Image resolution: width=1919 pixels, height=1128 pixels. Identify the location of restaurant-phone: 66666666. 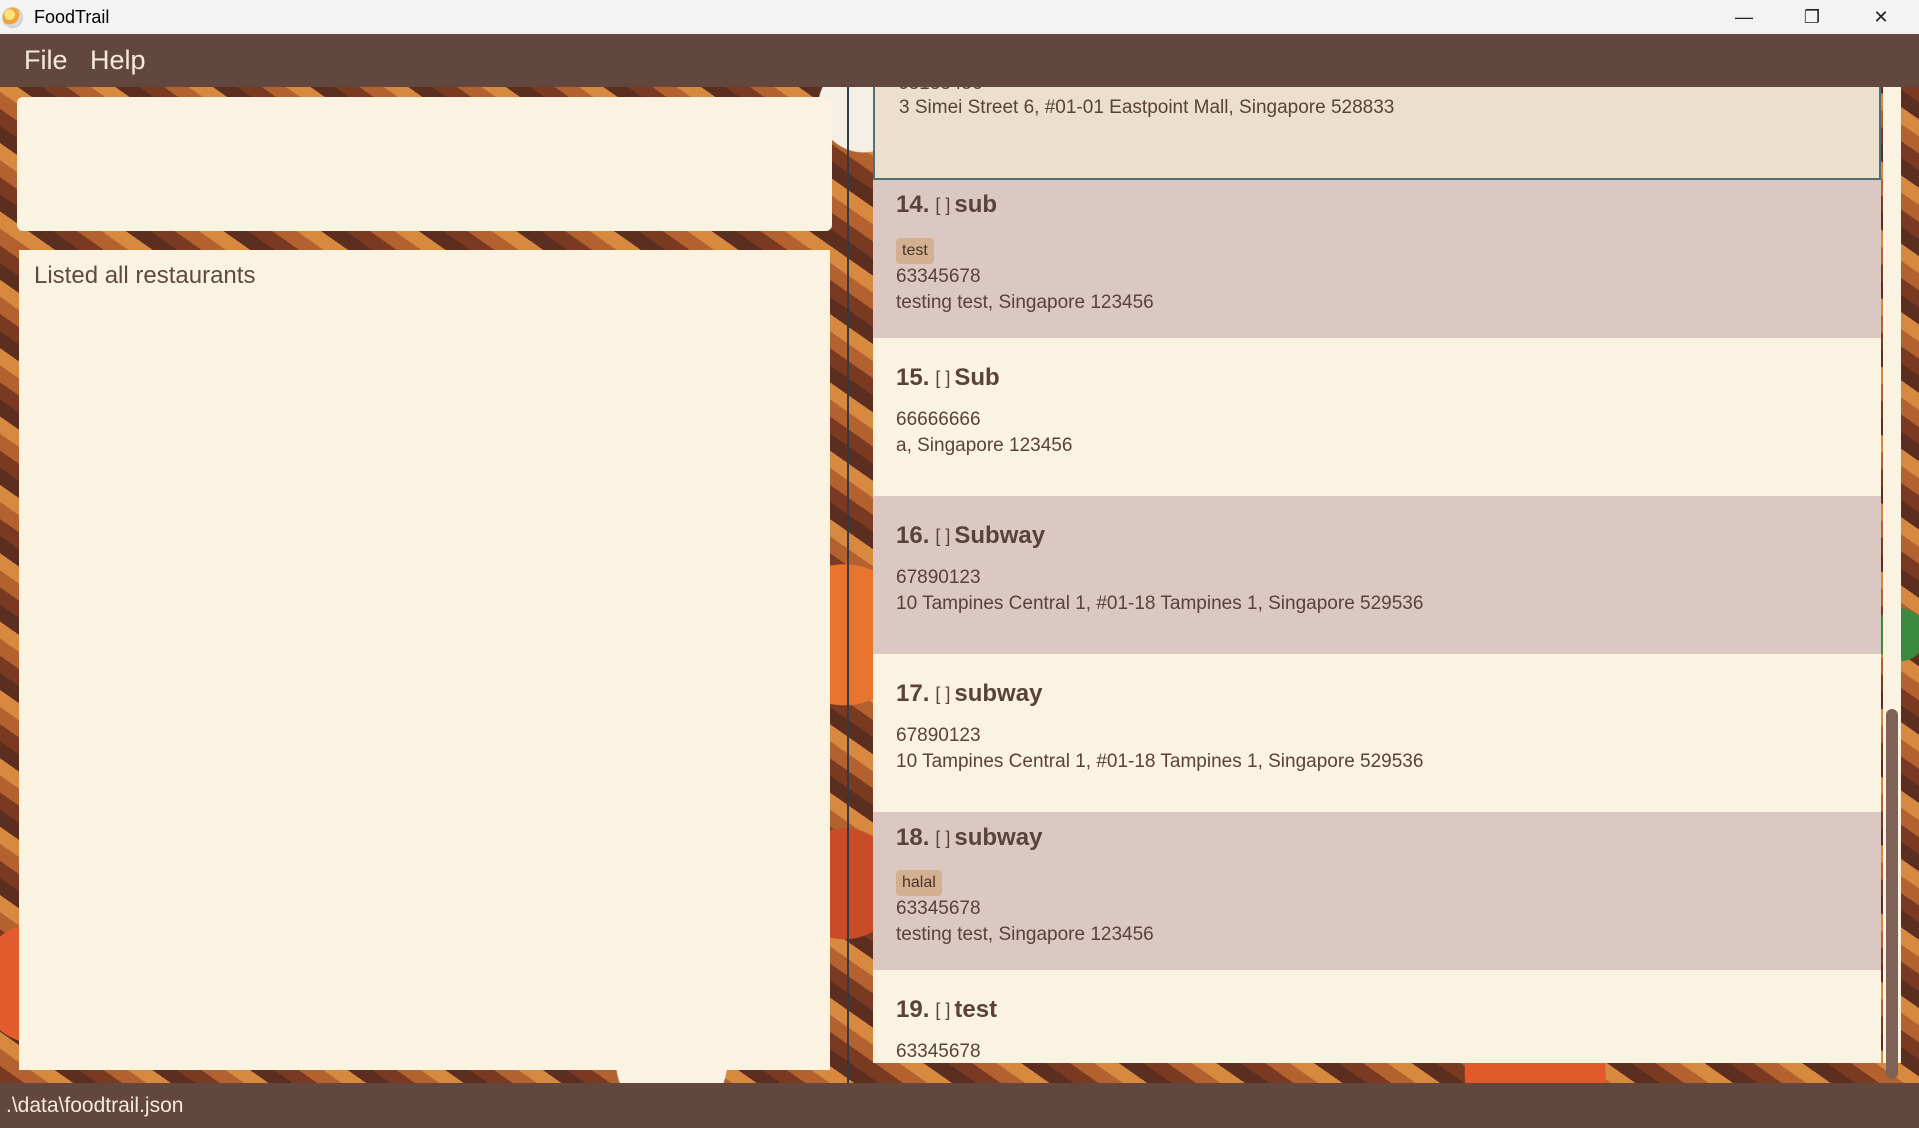
(938, 419).